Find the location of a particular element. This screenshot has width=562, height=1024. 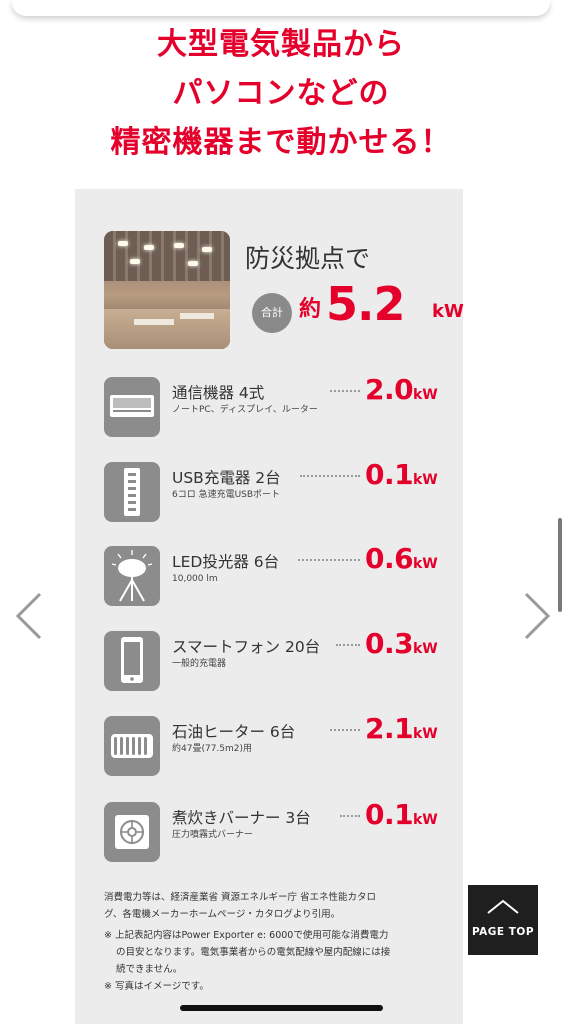

note-line: 消費電力等は、経済産業省 資源エネルギー庁 省エネ性能カタロ is located at coordinates (240, 897).